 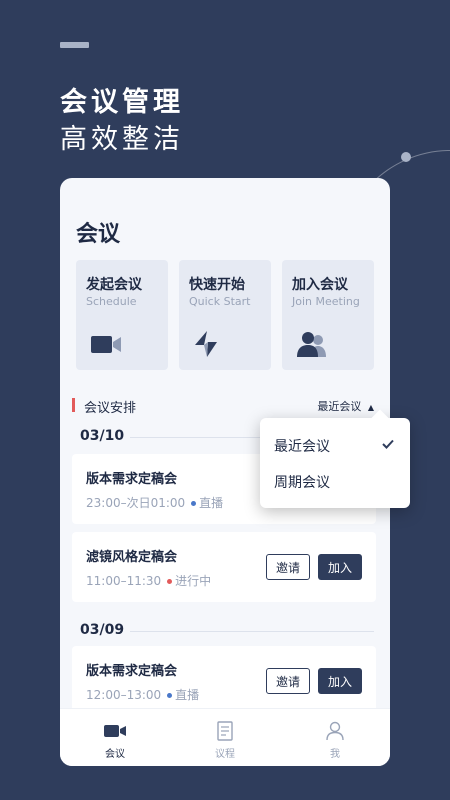 What do you see at coordinates (335, 463) in the screenshot?
I see `sort-dropdown-menu: 最近会议 周期会议` at bounding box center [335, 463].